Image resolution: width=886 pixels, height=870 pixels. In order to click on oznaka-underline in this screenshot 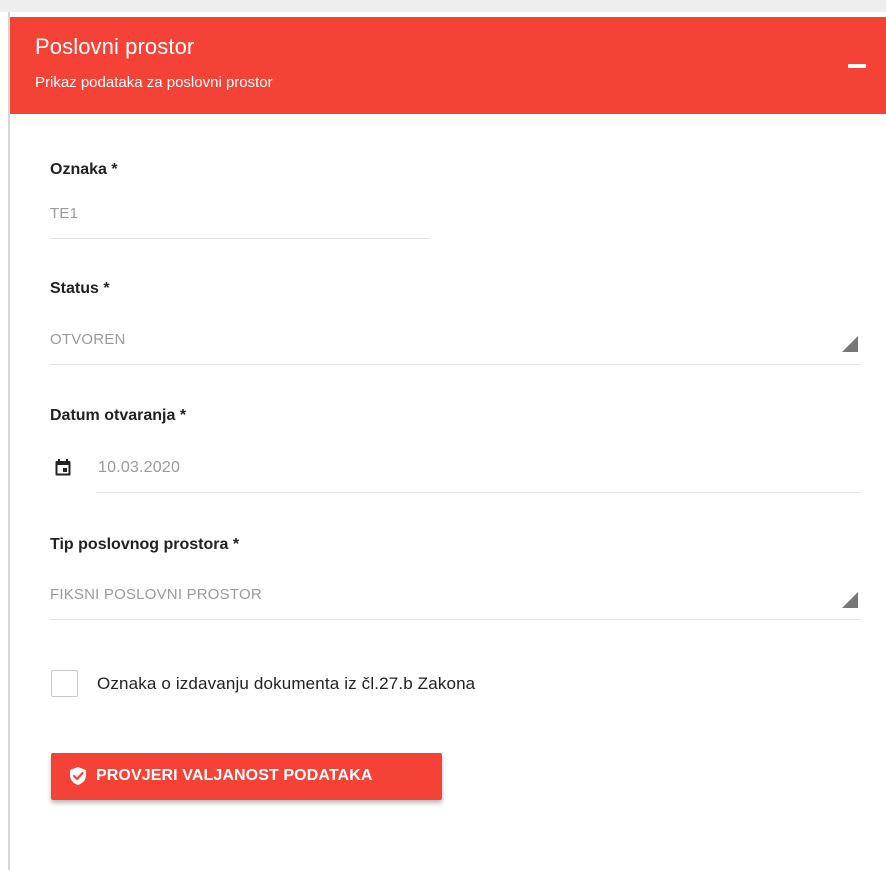, I will do `click(240, 238)`.